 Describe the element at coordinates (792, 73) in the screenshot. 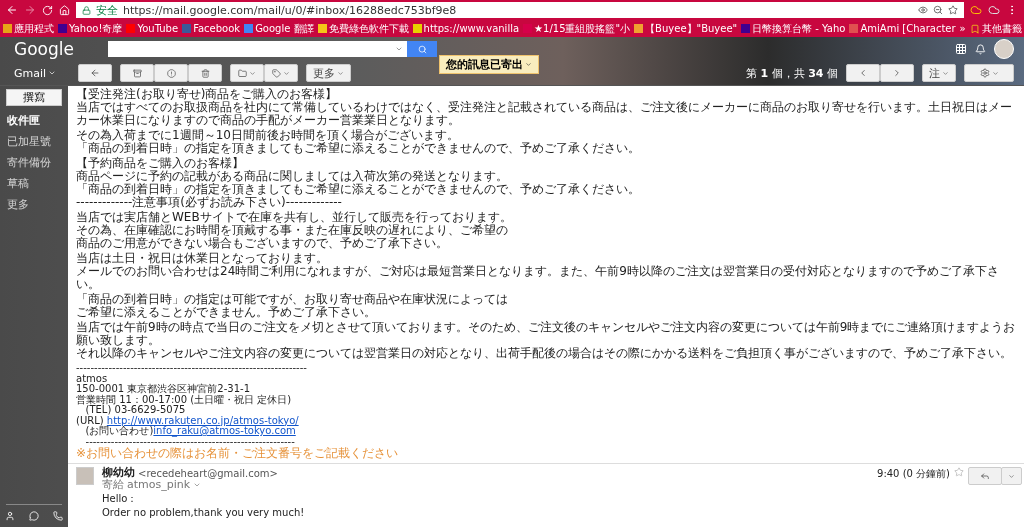

I see `paging-text: 第 1 個，共 34 個` at that location.